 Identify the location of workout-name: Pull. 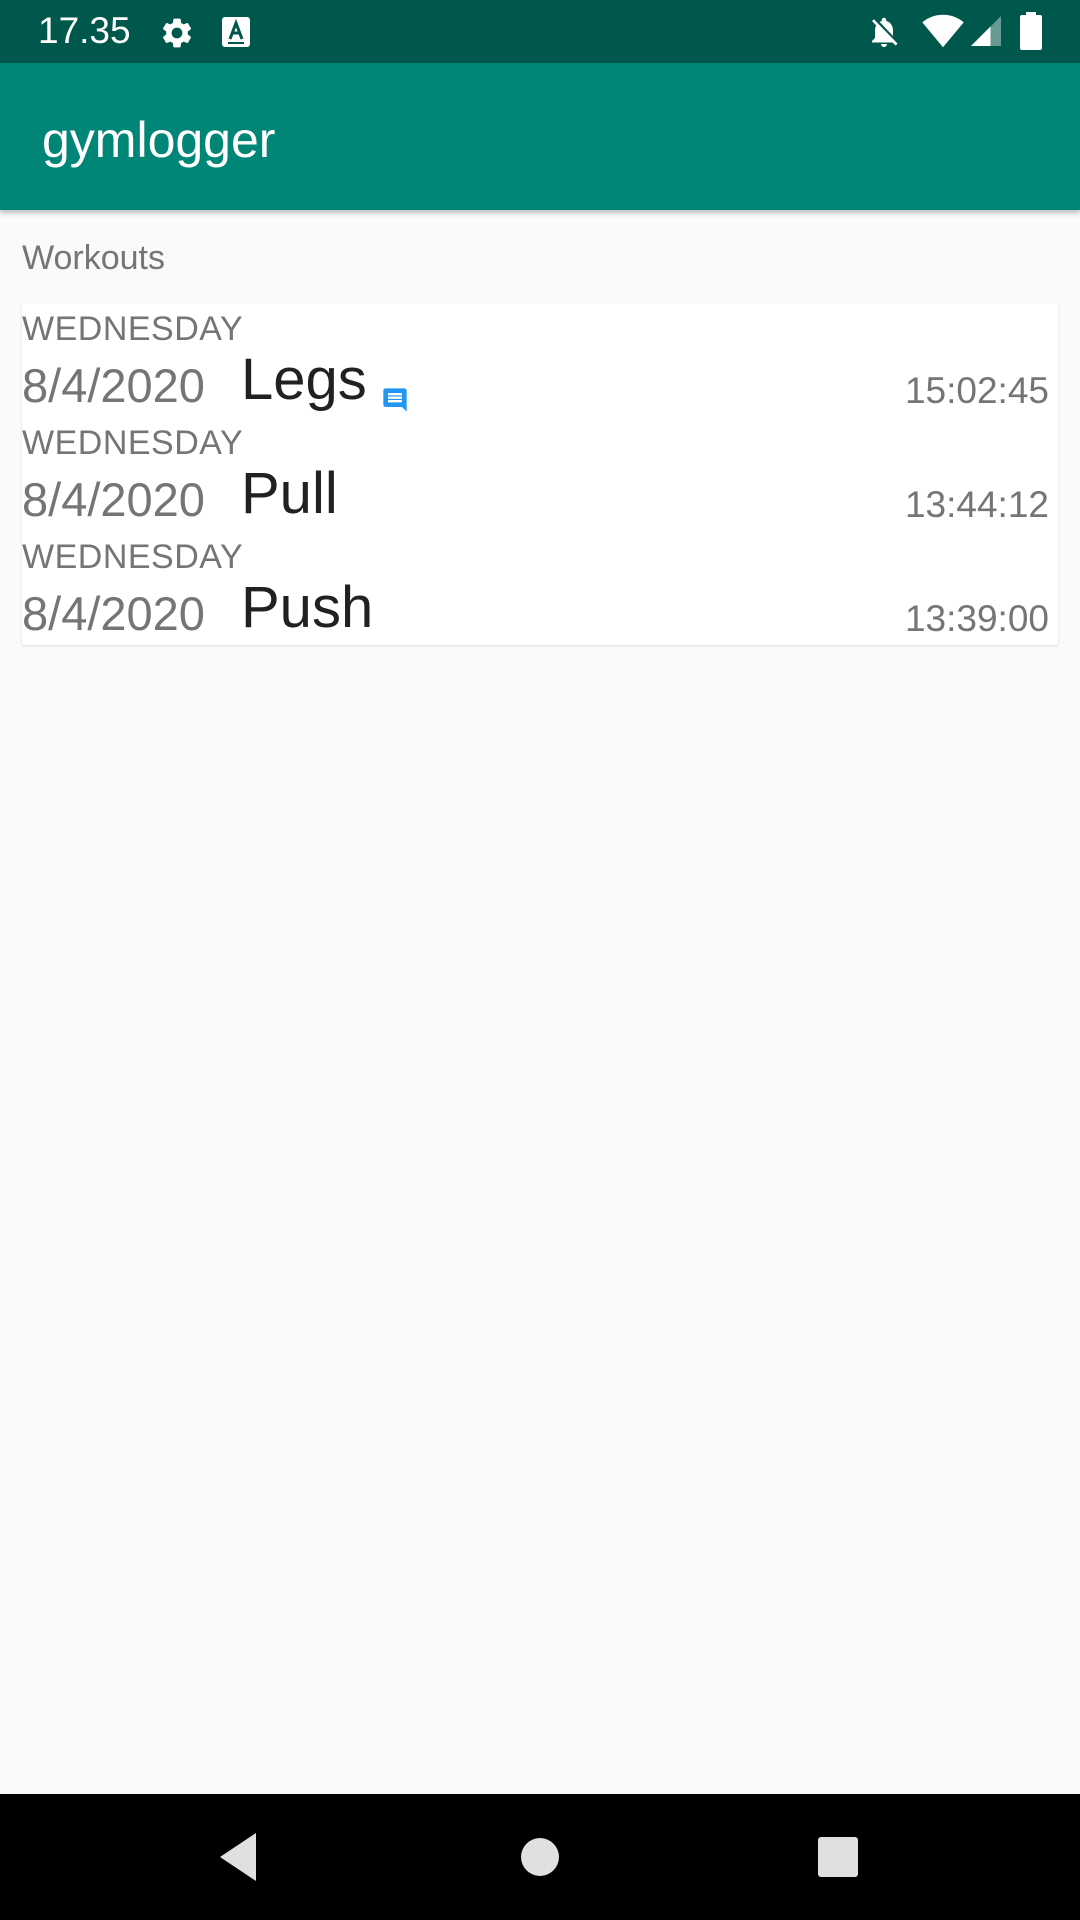
(289, 493).